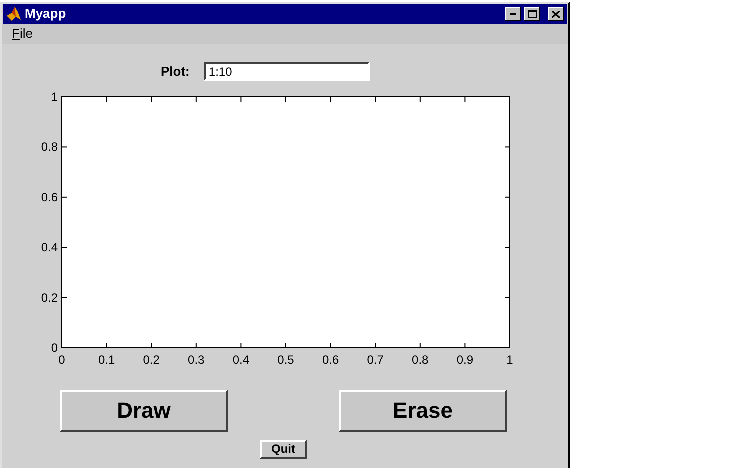  Describe the element at coordinates (196, 359) in the screenshot. I see `x-tick-label: 0.3` at that location.